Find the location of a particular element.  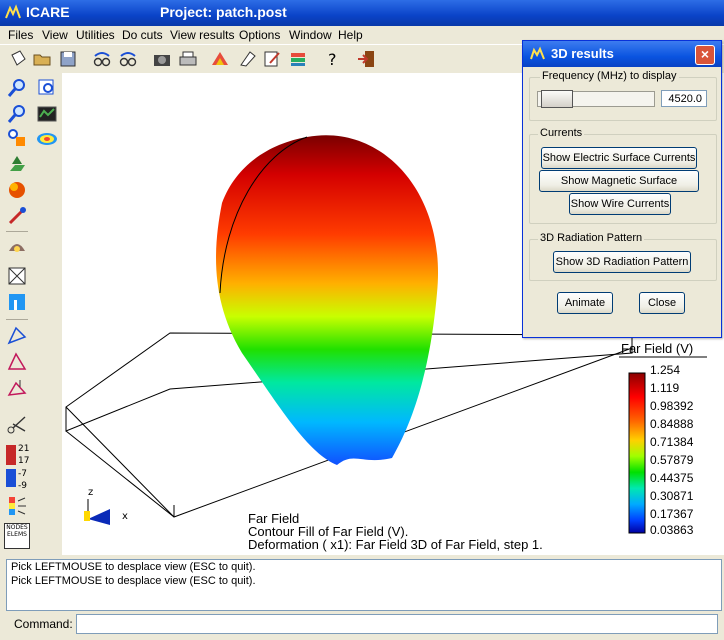

command-input is located at coordinates (397, 624).